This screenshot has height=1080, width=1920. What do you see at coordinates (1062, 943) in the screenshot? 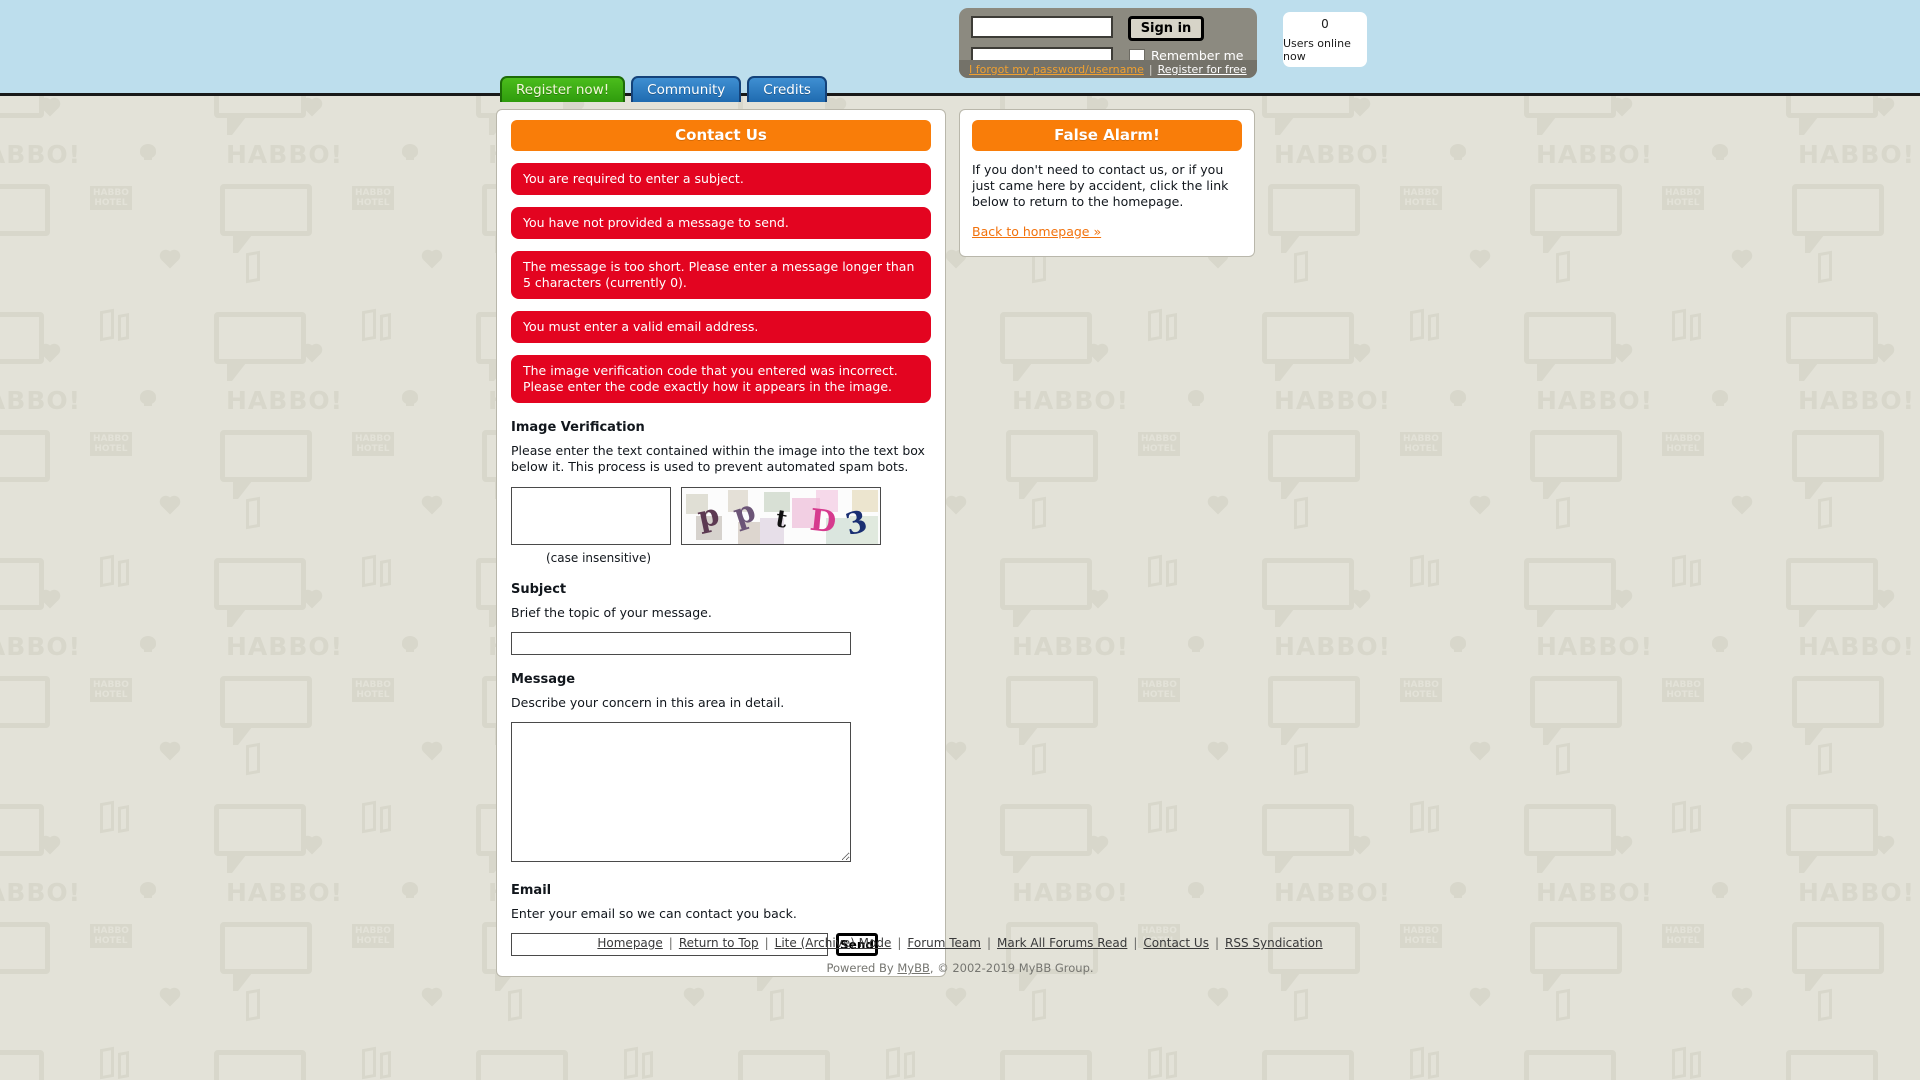
I see `footer-link-mark-all-forums-read: Mark All Forums Read` at bounding box center [1062, 943].